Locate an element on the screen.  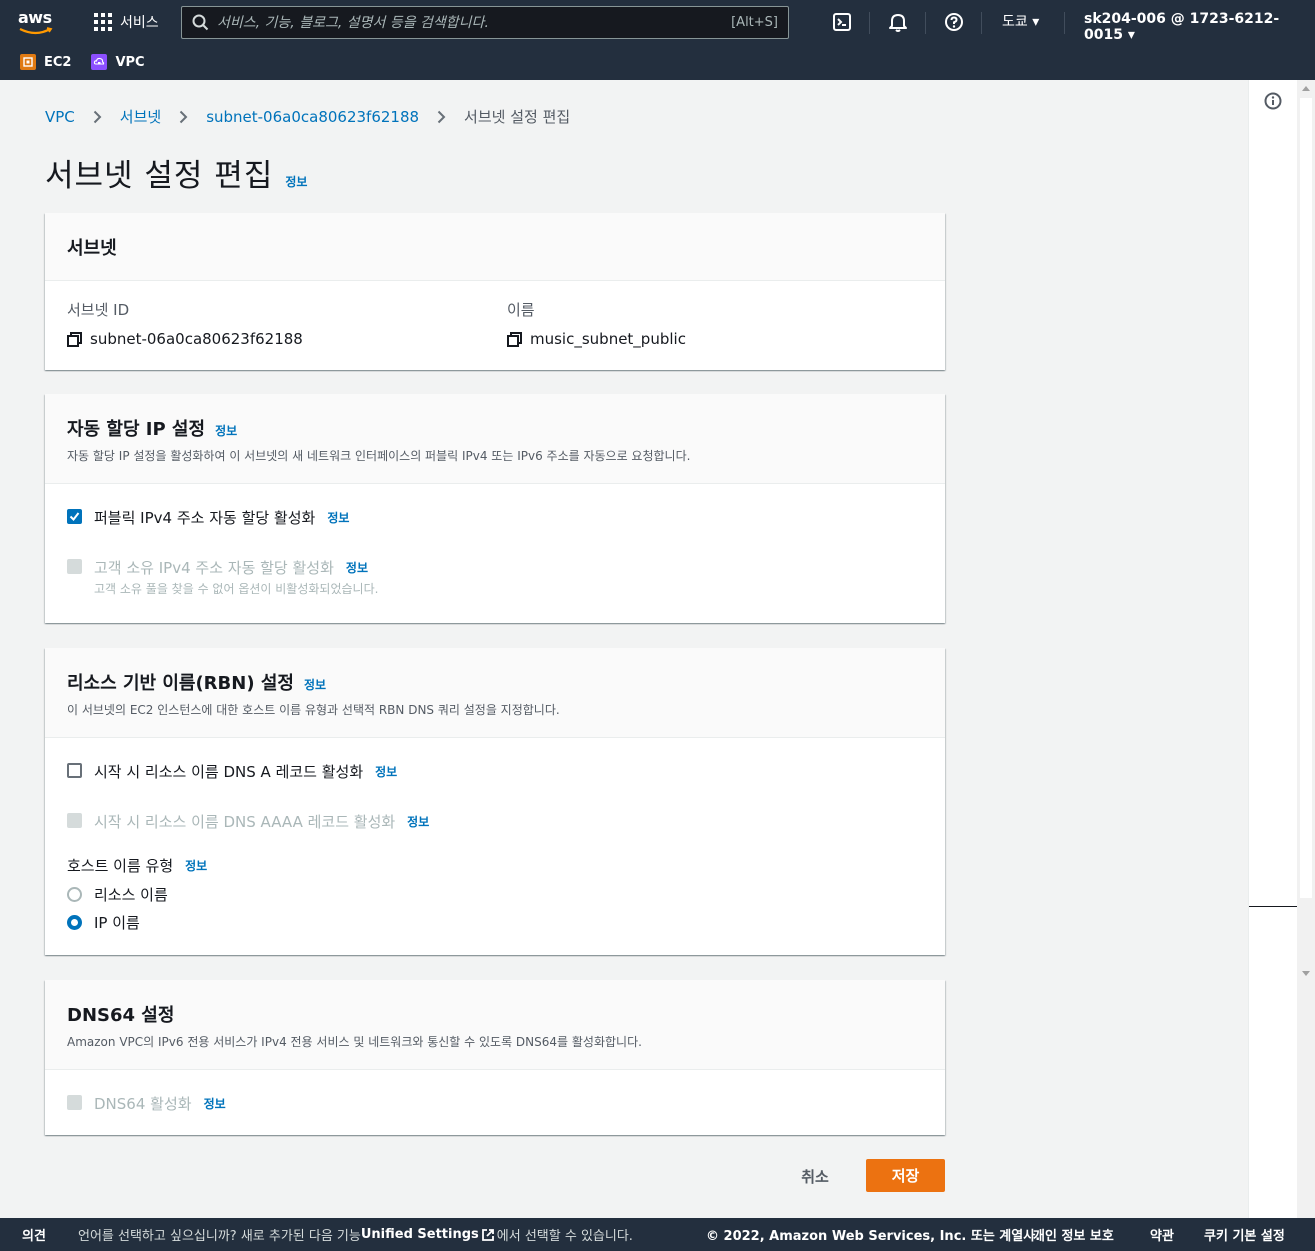
dns-a-record-option: 시작 시 리소스 이름 DNS A 레코드 활성화 정보 is located at coordinates (232, 771).